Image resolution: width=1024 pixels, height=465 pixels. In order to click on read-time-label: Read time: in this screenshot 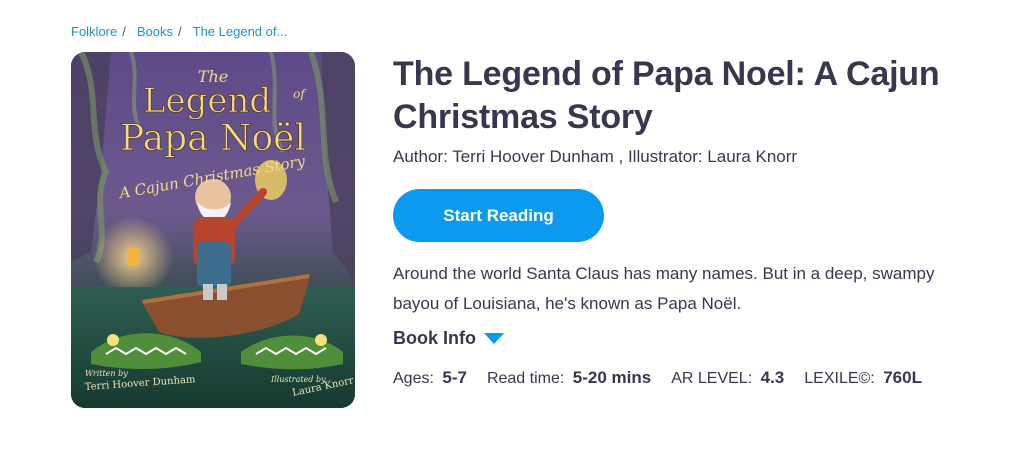, I will do `click(525, 378)`.